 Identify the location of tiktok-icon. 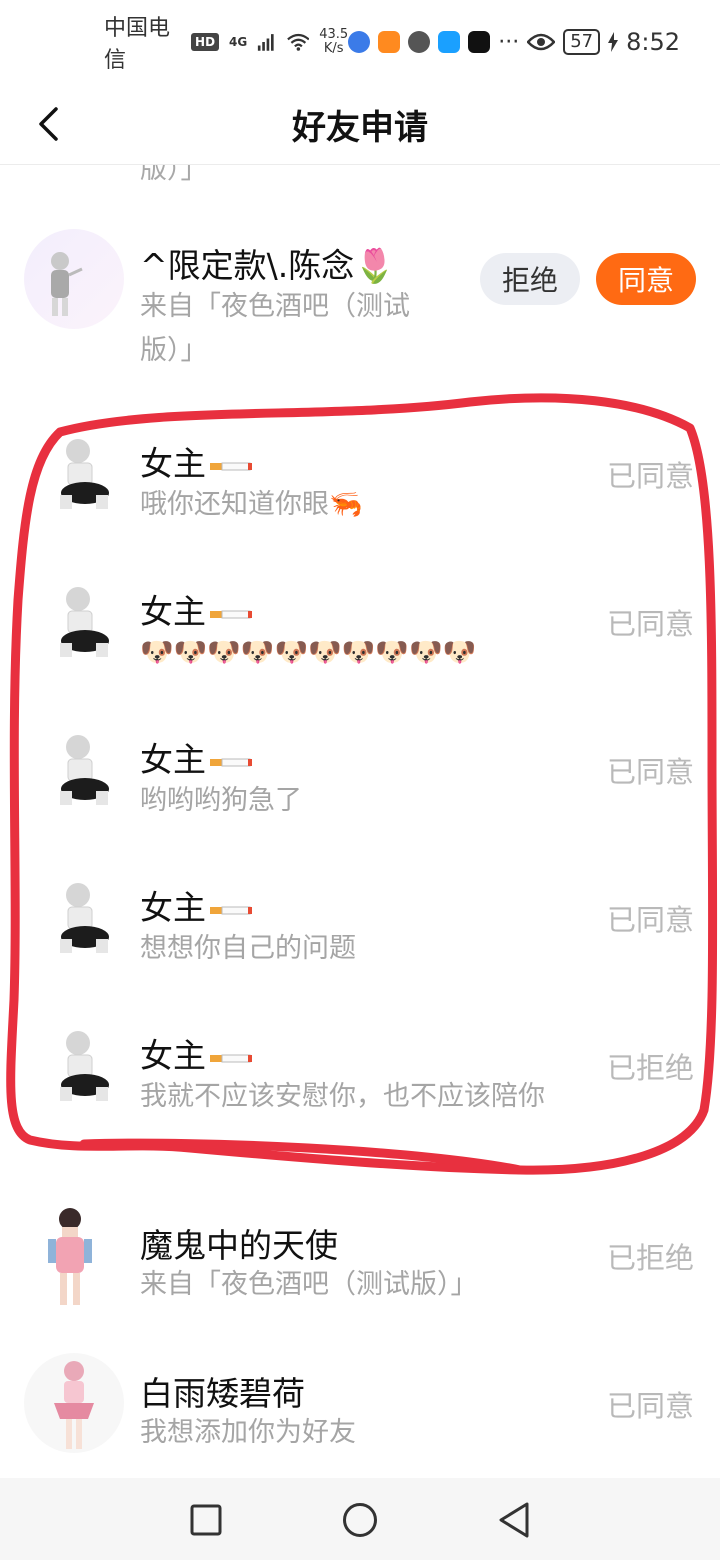
(479, 42).